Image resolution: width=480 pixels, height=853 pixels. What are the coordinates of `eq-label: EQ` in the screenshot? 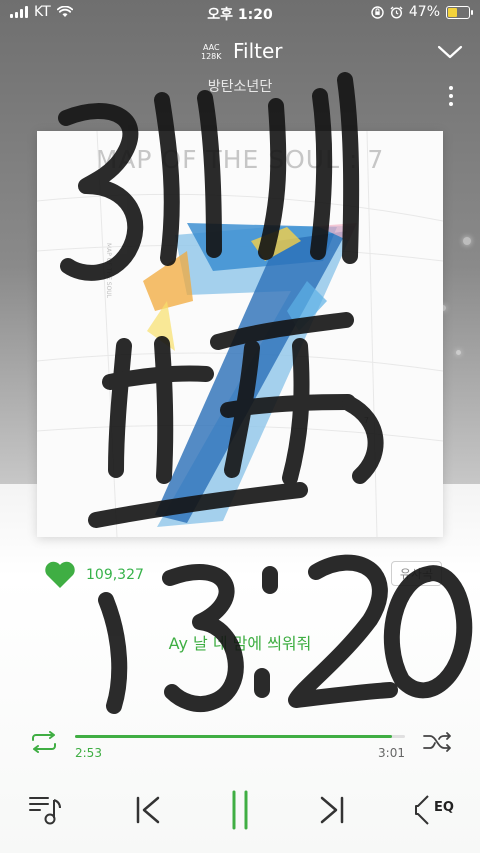 It's located at (444, 807).